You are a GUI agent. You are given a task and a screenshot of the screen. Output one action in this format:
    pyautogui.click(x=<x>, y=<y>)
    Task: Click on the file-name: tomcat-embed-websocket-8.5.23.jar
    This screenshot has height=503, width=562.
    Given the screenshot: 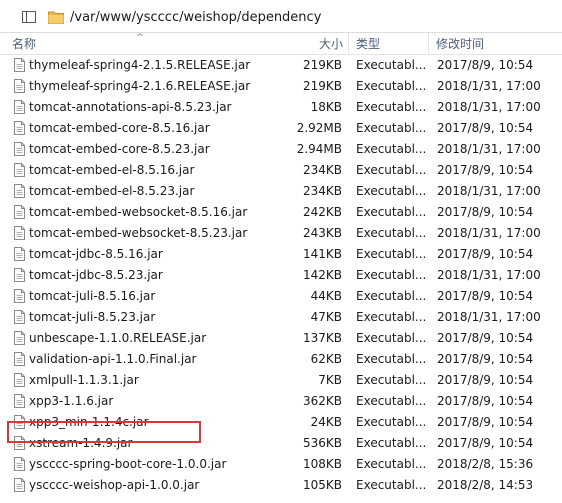 What is the action you would take?
    pyautogui.click(x=138, y=233)
    